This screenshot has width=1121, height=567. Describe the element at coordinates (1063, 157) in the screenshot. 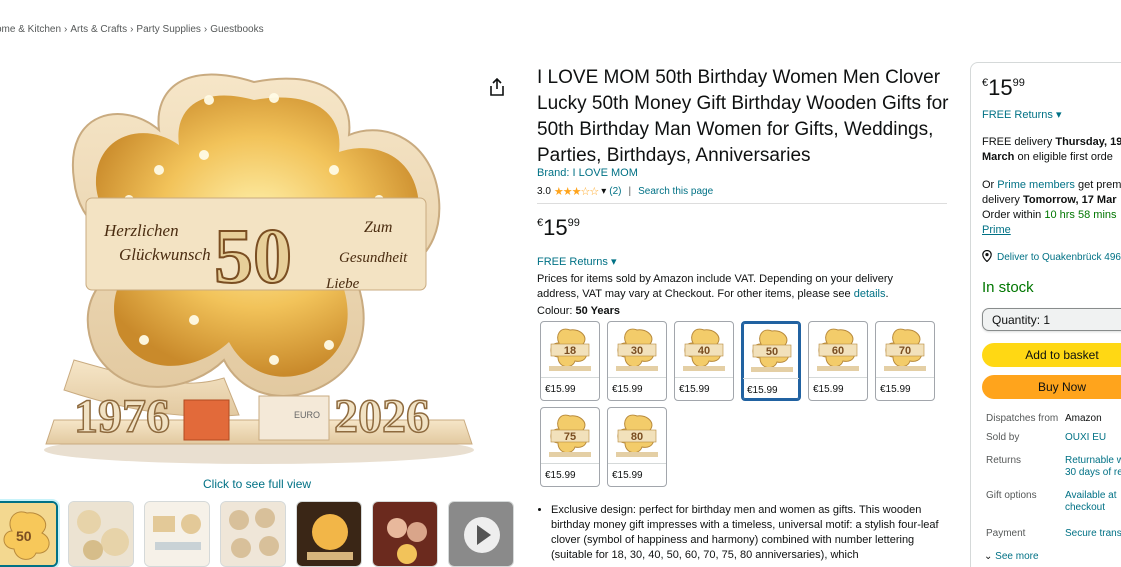

I see `delivery-condition: on eligible first orde` at that location.